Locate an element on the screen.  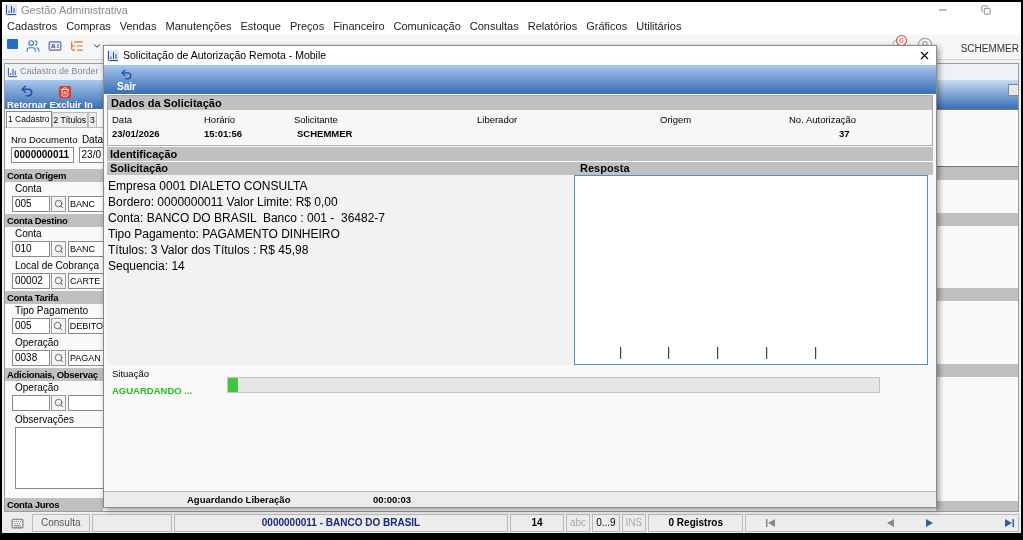
exit-button: Sair is located at coordinates (126, 81).